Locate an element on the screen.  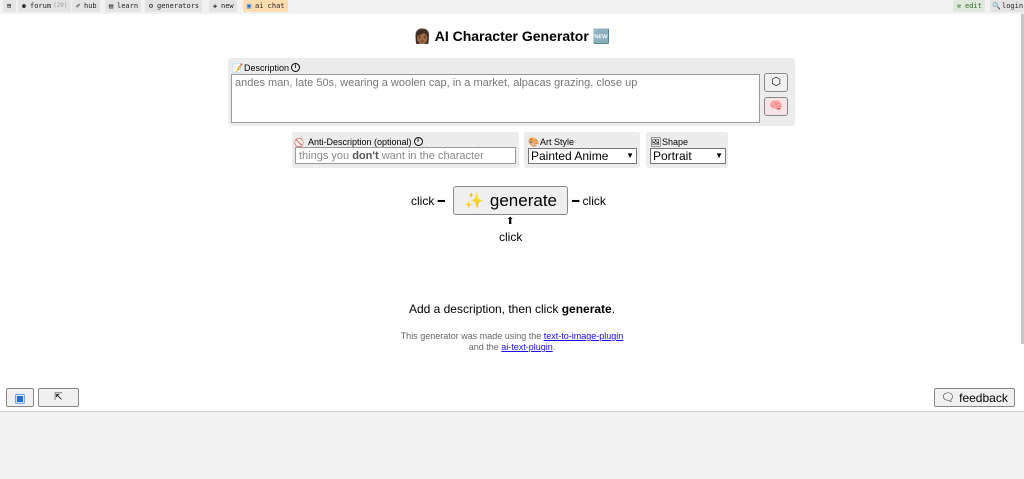
page-title: 👩🏾 AI Character Generator 🆕 is located at coordinates (512, 36).